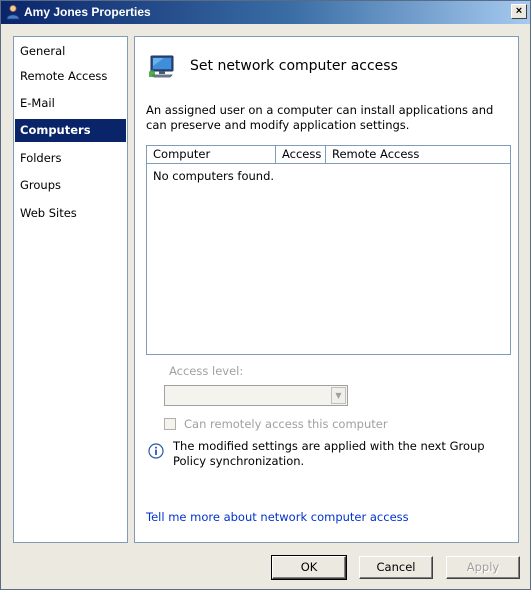 The width and height of the screenshot is (531, 590). Describe the element at coordinates (206, 371) in the screenshot. I see `access-level-label: Access level:` at that location.